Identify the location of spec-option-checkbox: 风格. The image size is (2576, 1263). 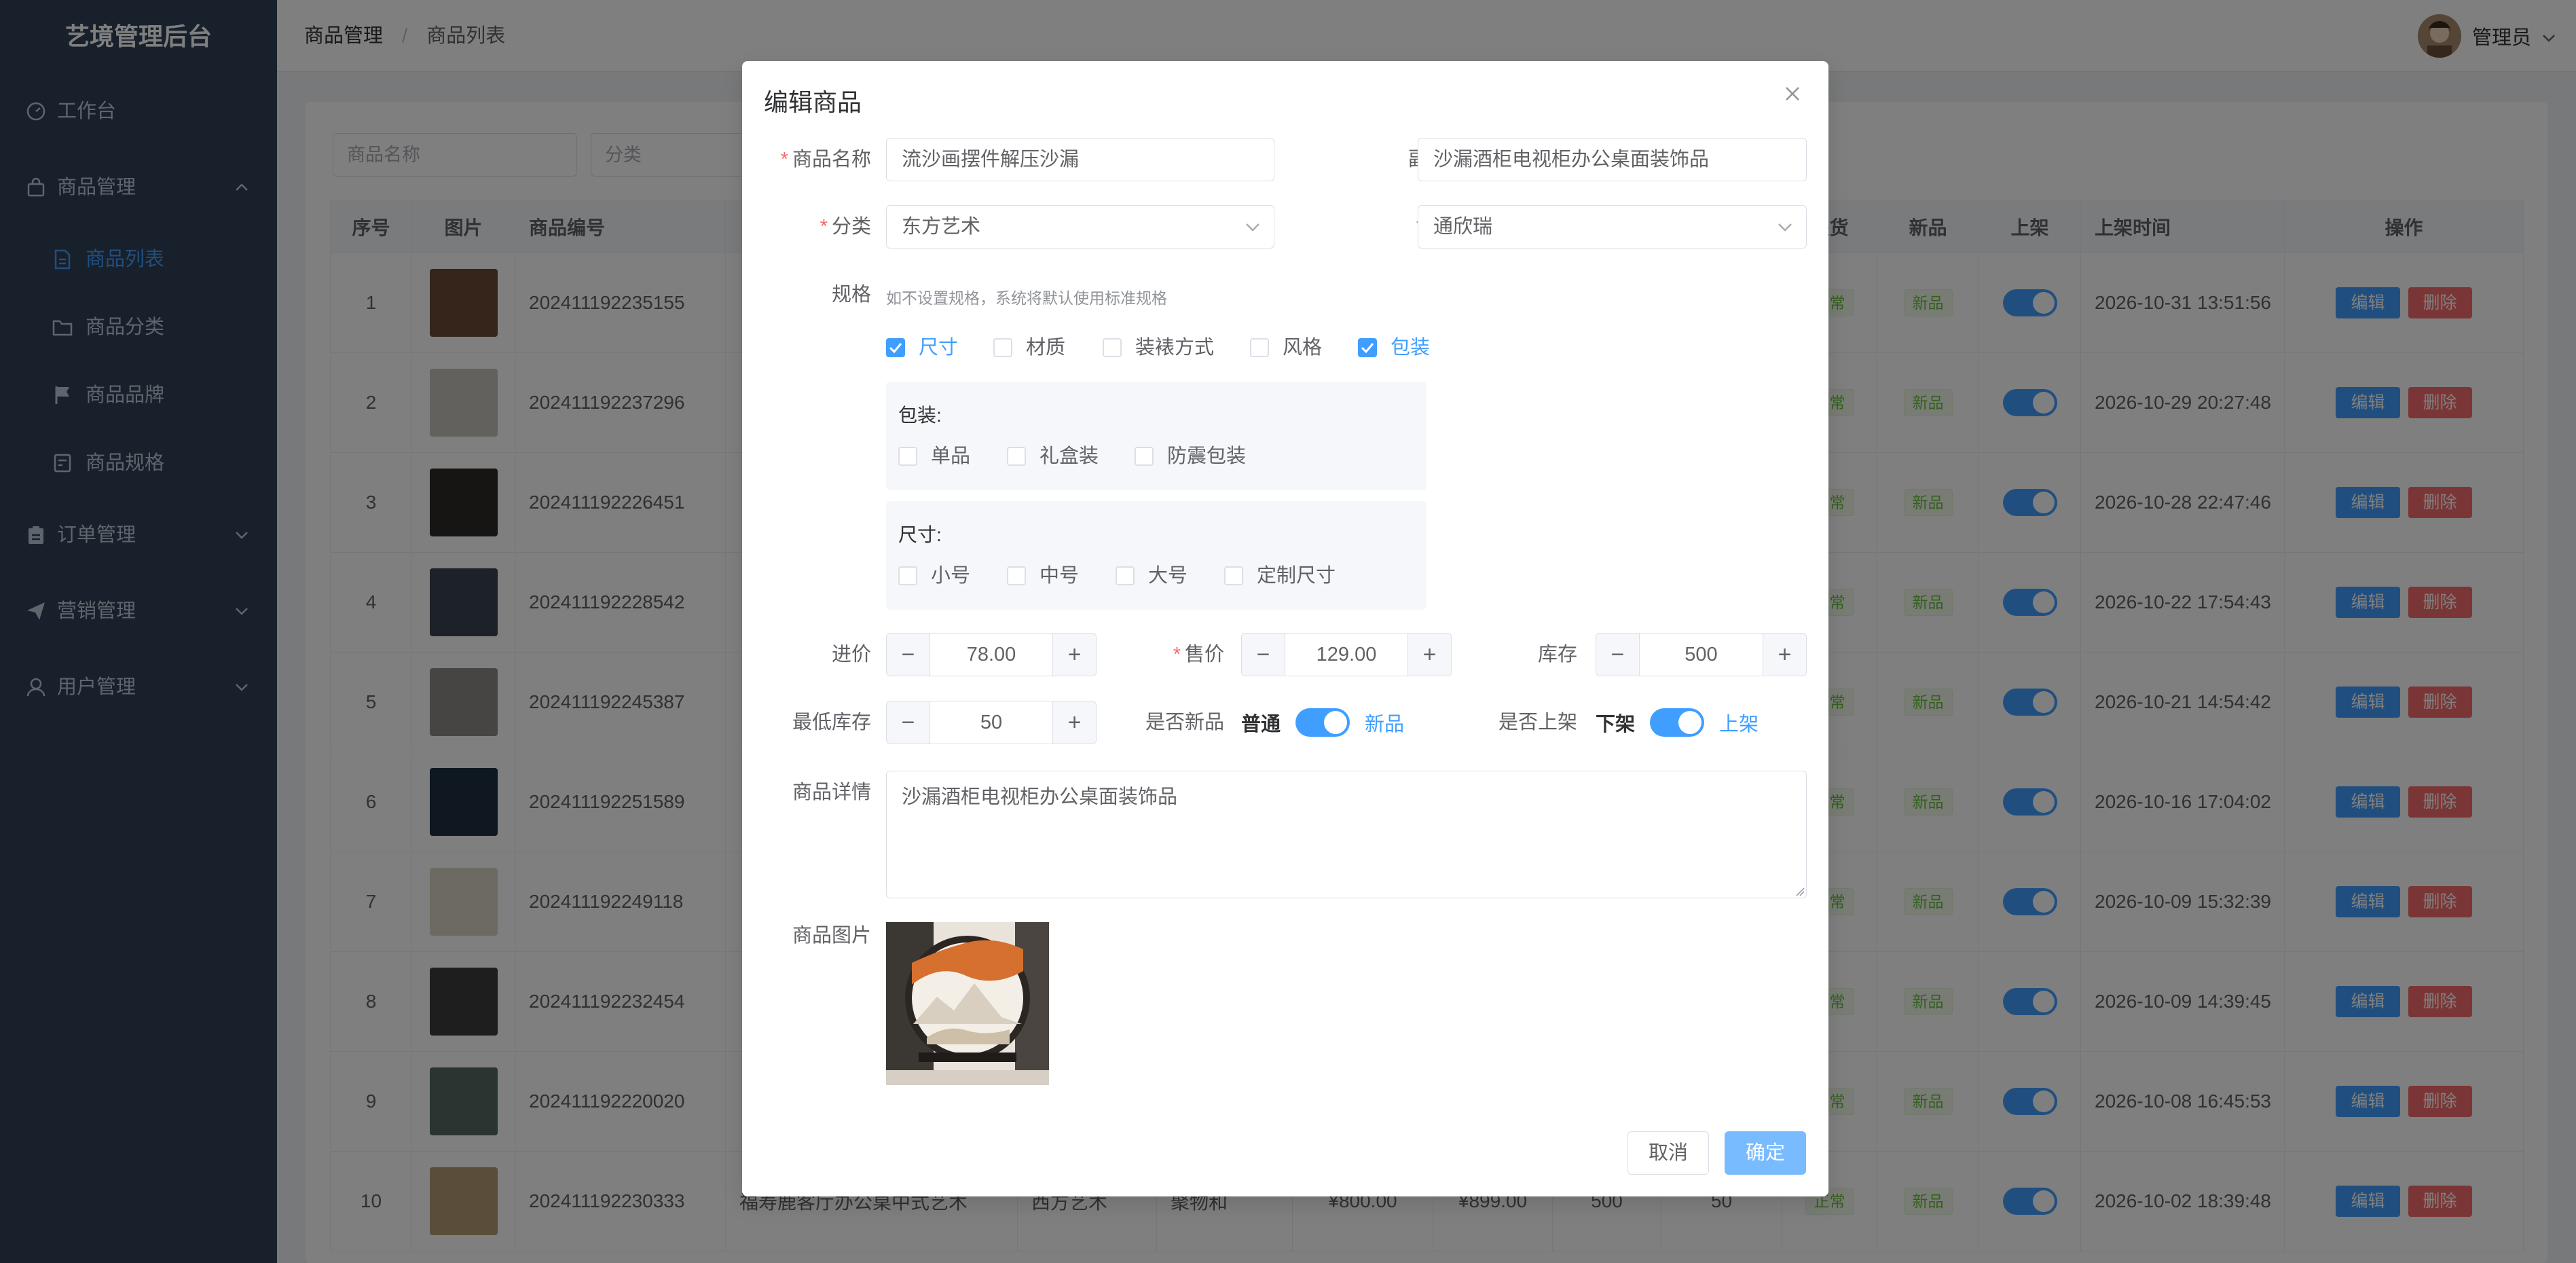
(1286, 347).